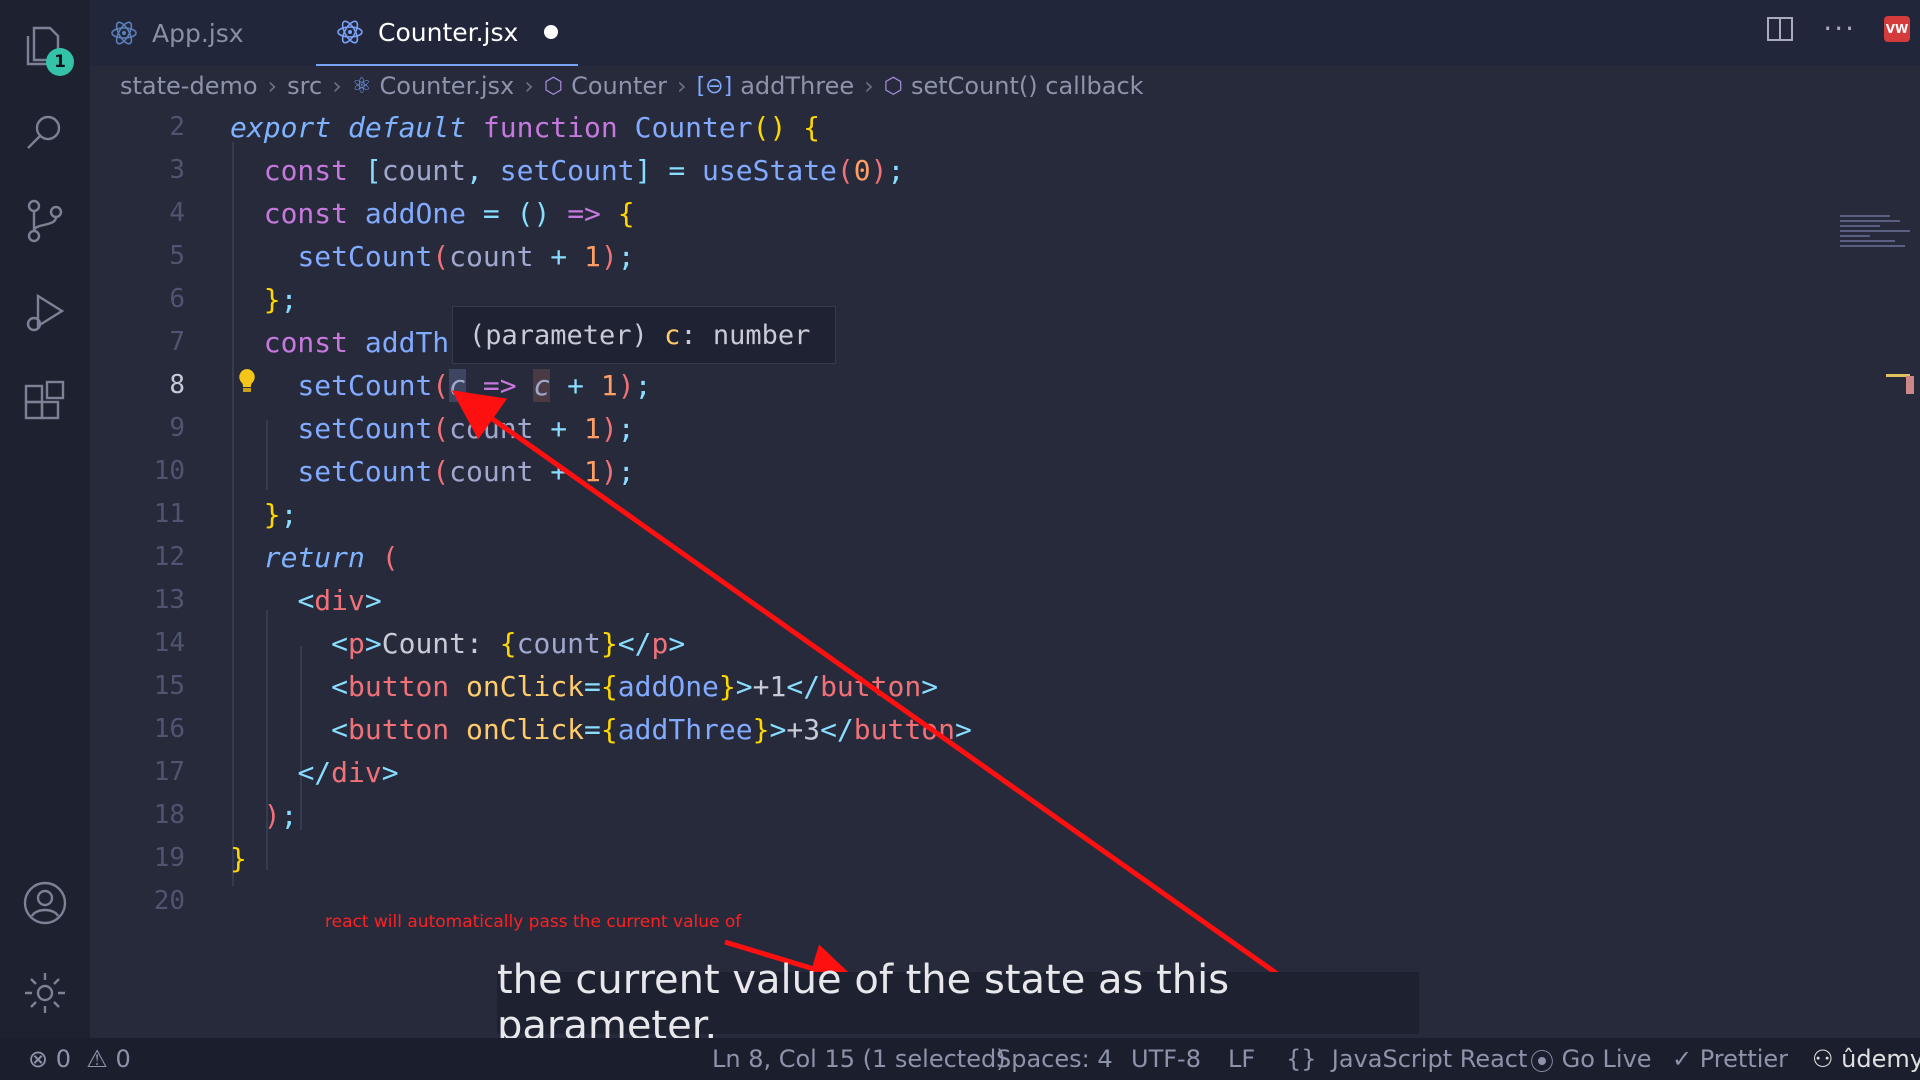 Image resolution: width=1920 pixels, height=1080 pixels. Describe the element at coordinates (1546, 1061) in the screenshot. I see `broadcast-icon: ⦿` at that location.